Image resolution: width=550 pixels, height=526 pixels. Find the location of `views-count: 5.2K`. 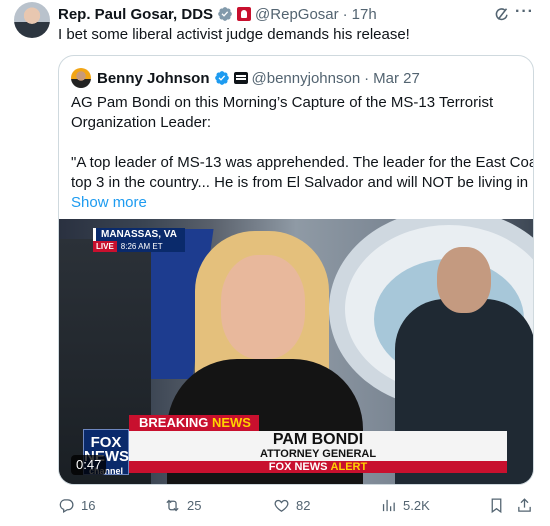

views-count: 5.2K is located at coordinates (416, 505).